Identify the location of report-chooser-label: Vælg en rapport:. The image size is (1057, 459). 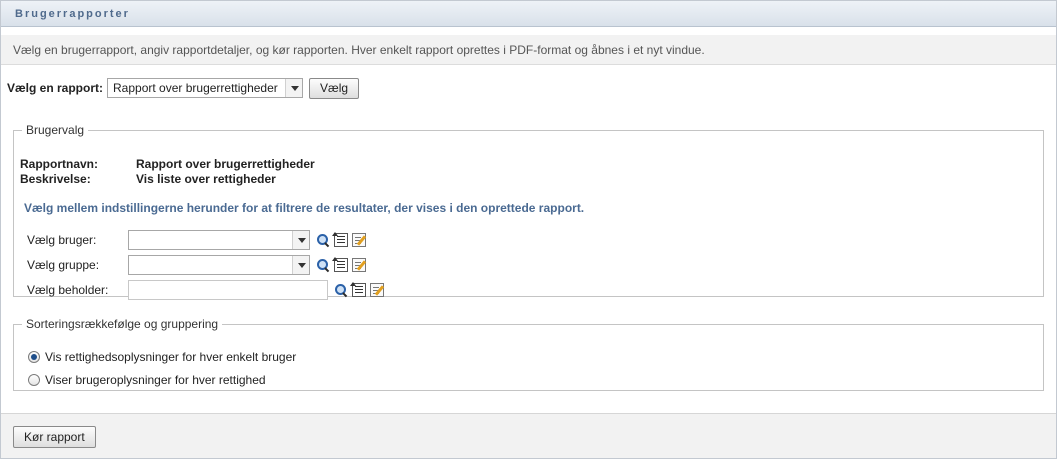
(55, 88).